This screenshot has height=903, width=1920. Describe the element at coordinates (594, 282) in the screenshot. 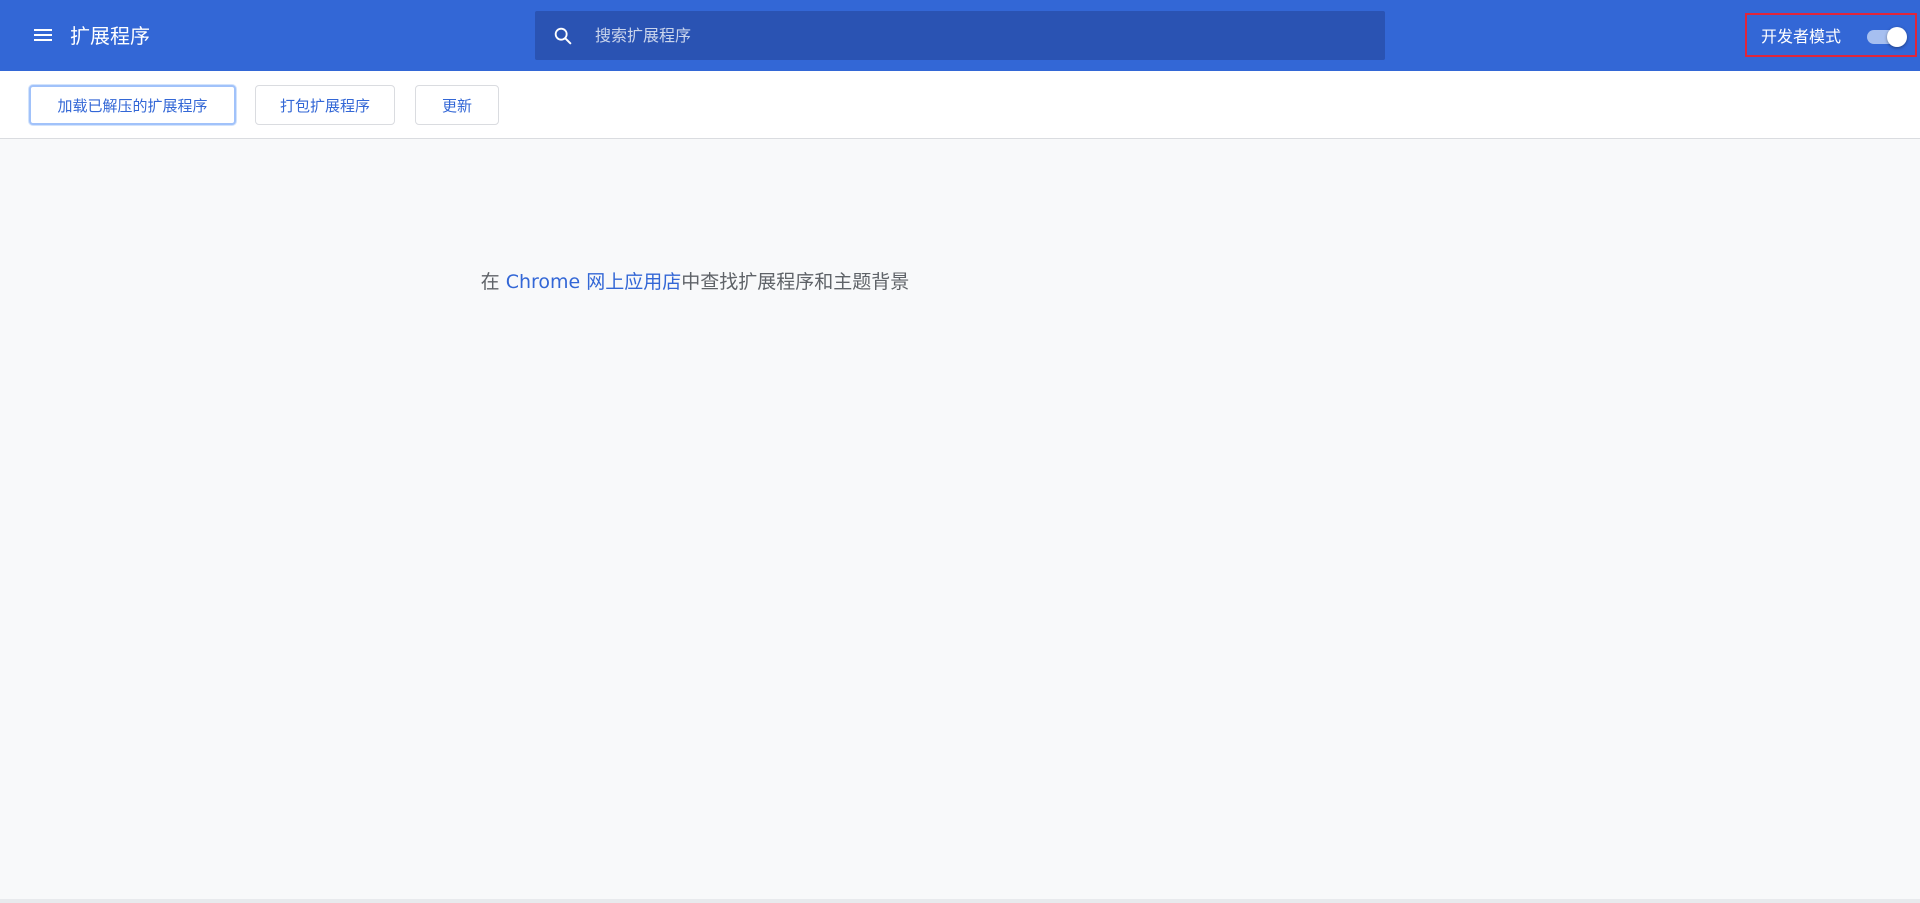

I see `web-store-link: Chrome 网上应用店` at that location.